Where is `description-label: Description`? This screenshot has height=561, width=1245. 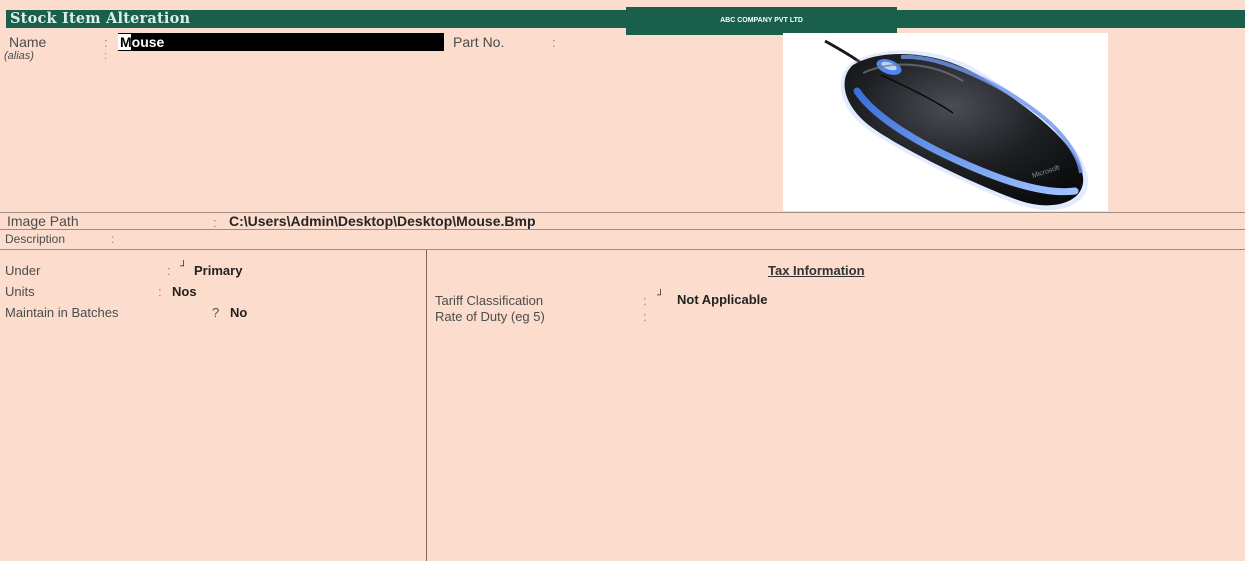 description-label: Description is located at coordinates (35, 239).